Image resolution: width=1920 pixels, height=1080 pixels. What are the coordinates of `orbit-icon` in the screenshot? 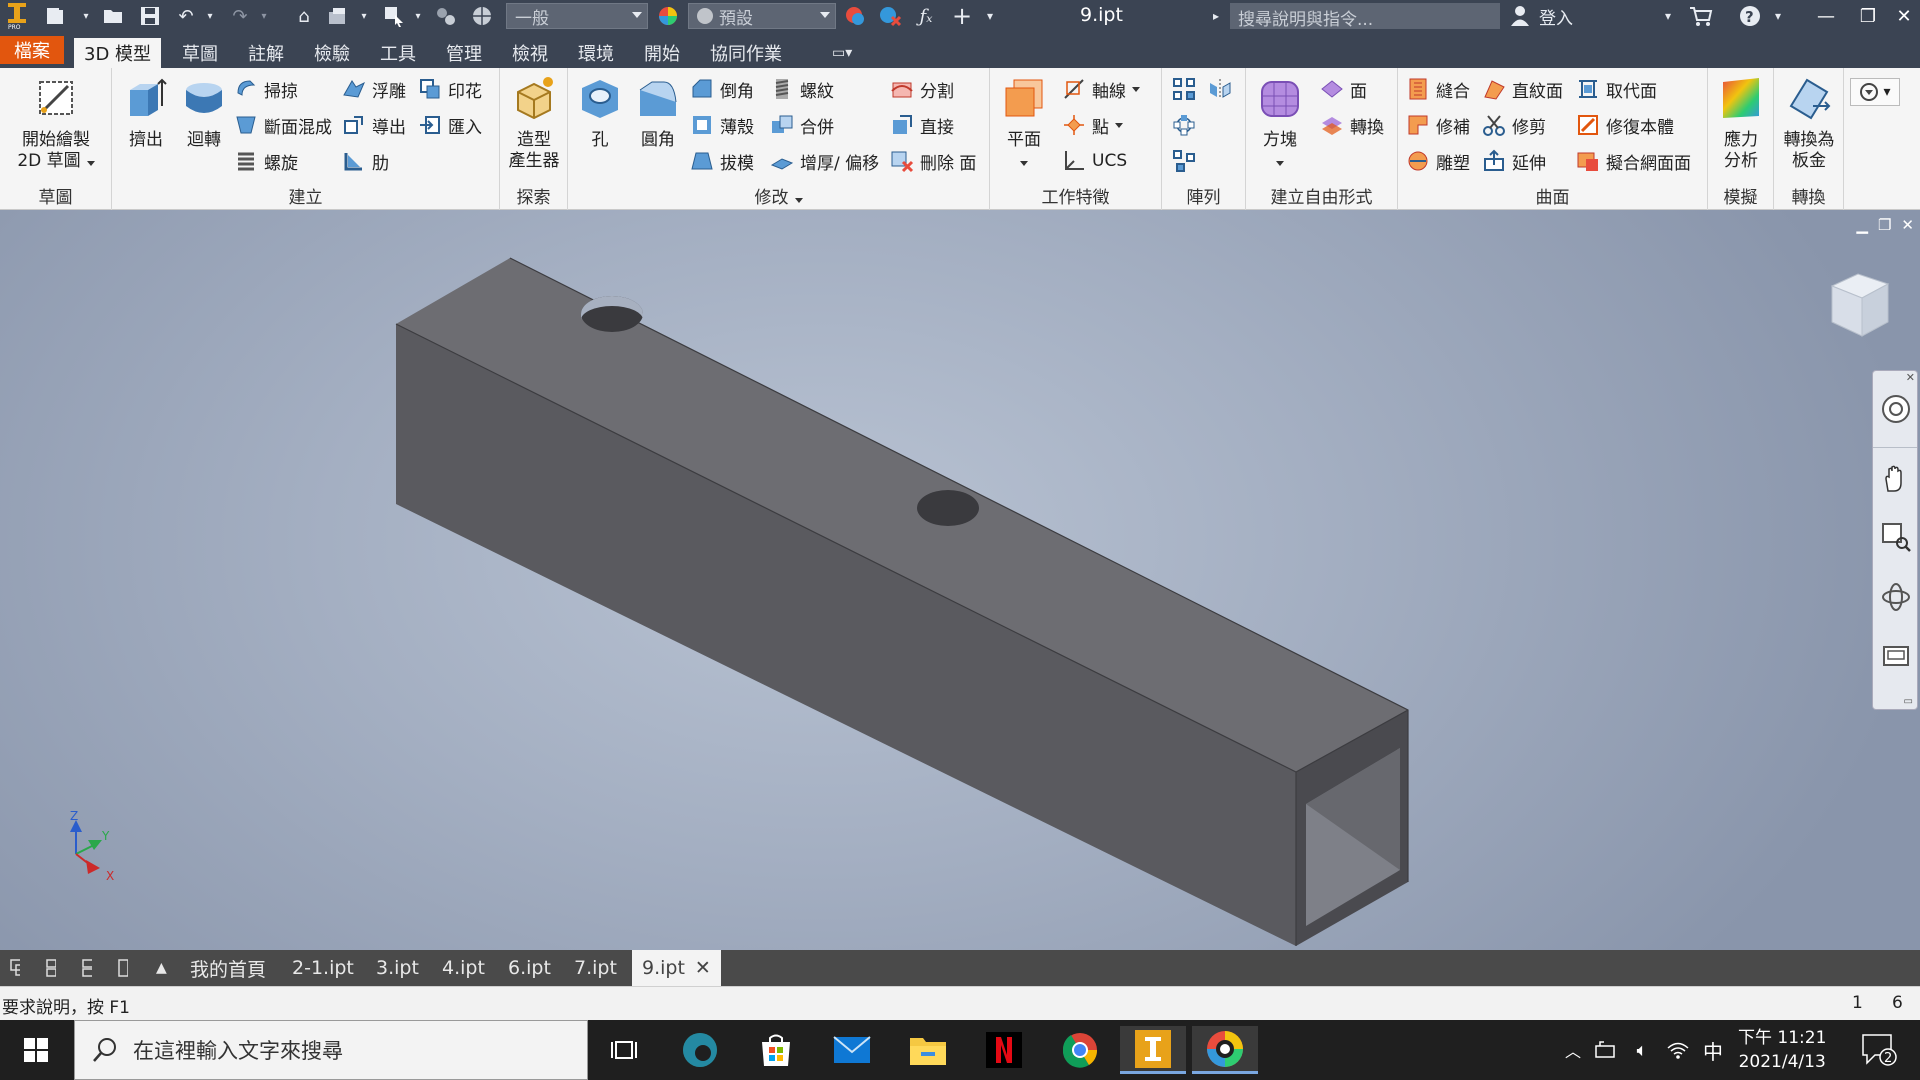 It's located at (1896, 597).